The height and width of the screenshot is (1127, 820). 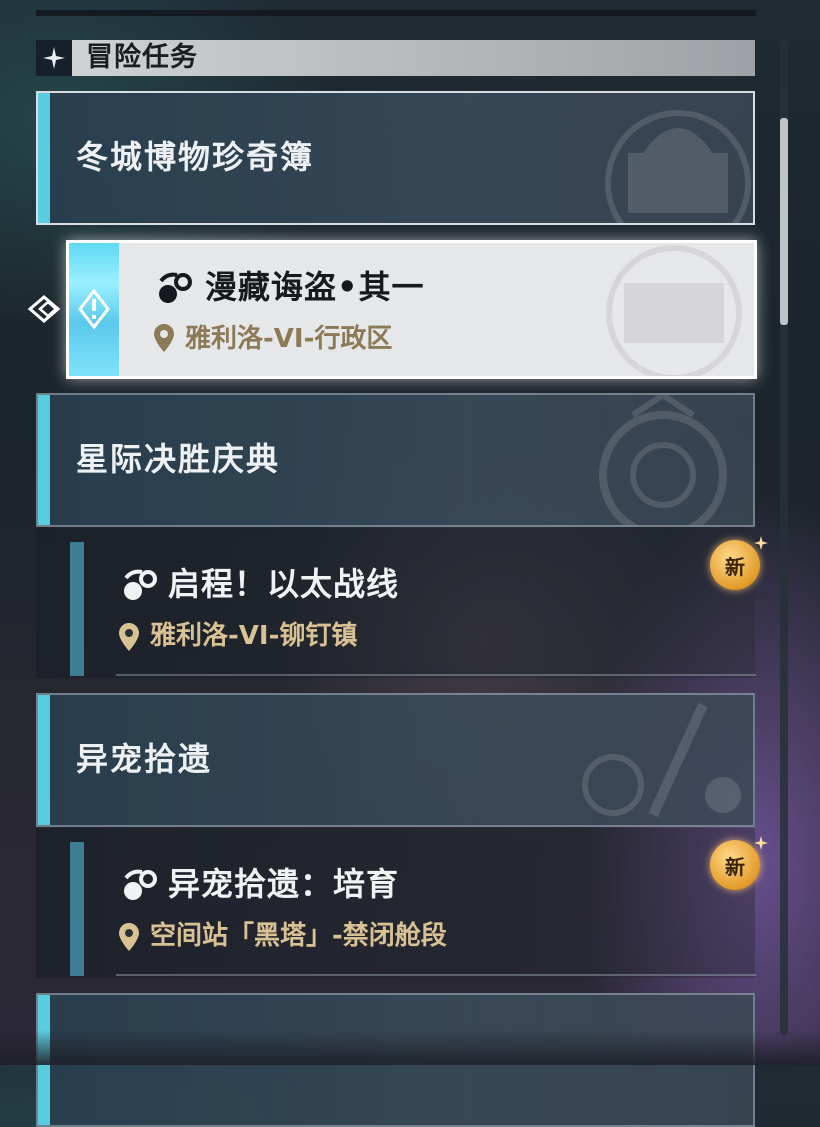 What do you see at coordinates (315, 287) in the screenshot?
I see `quest-title: 漫藏诲盗•其一` at bounding box center [315, 287].